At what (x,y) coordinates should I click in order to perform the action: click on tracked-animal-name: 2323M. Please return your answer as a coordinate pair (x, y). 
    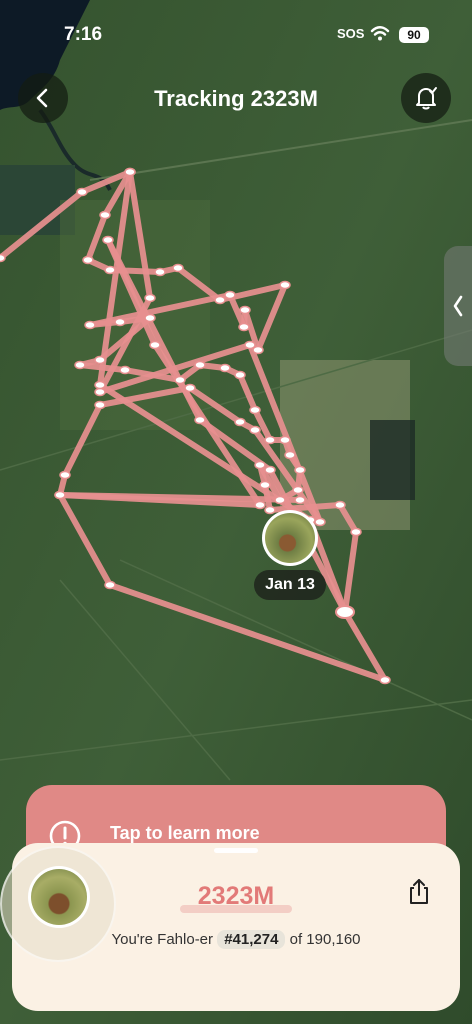
    Looking at the image, I should click on (236, 896).